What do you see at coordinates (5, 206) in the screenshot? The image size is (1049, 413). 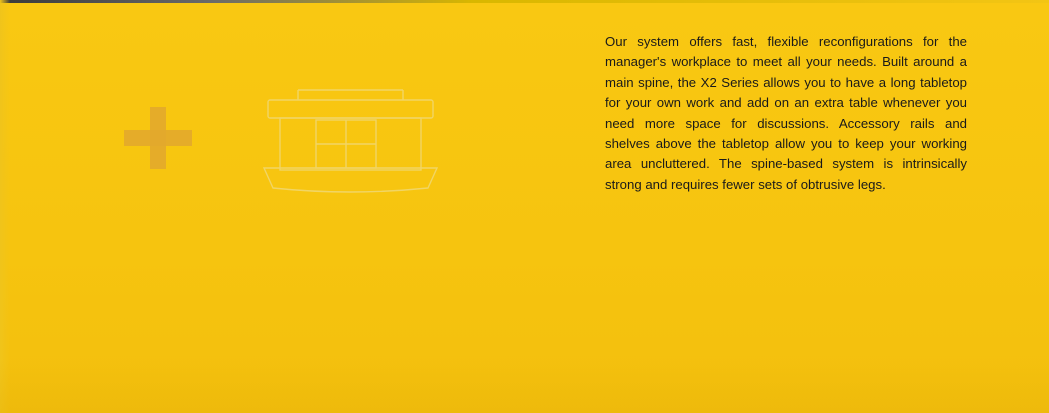 I see `left-edge-shade` at bounding box center [5, 206].